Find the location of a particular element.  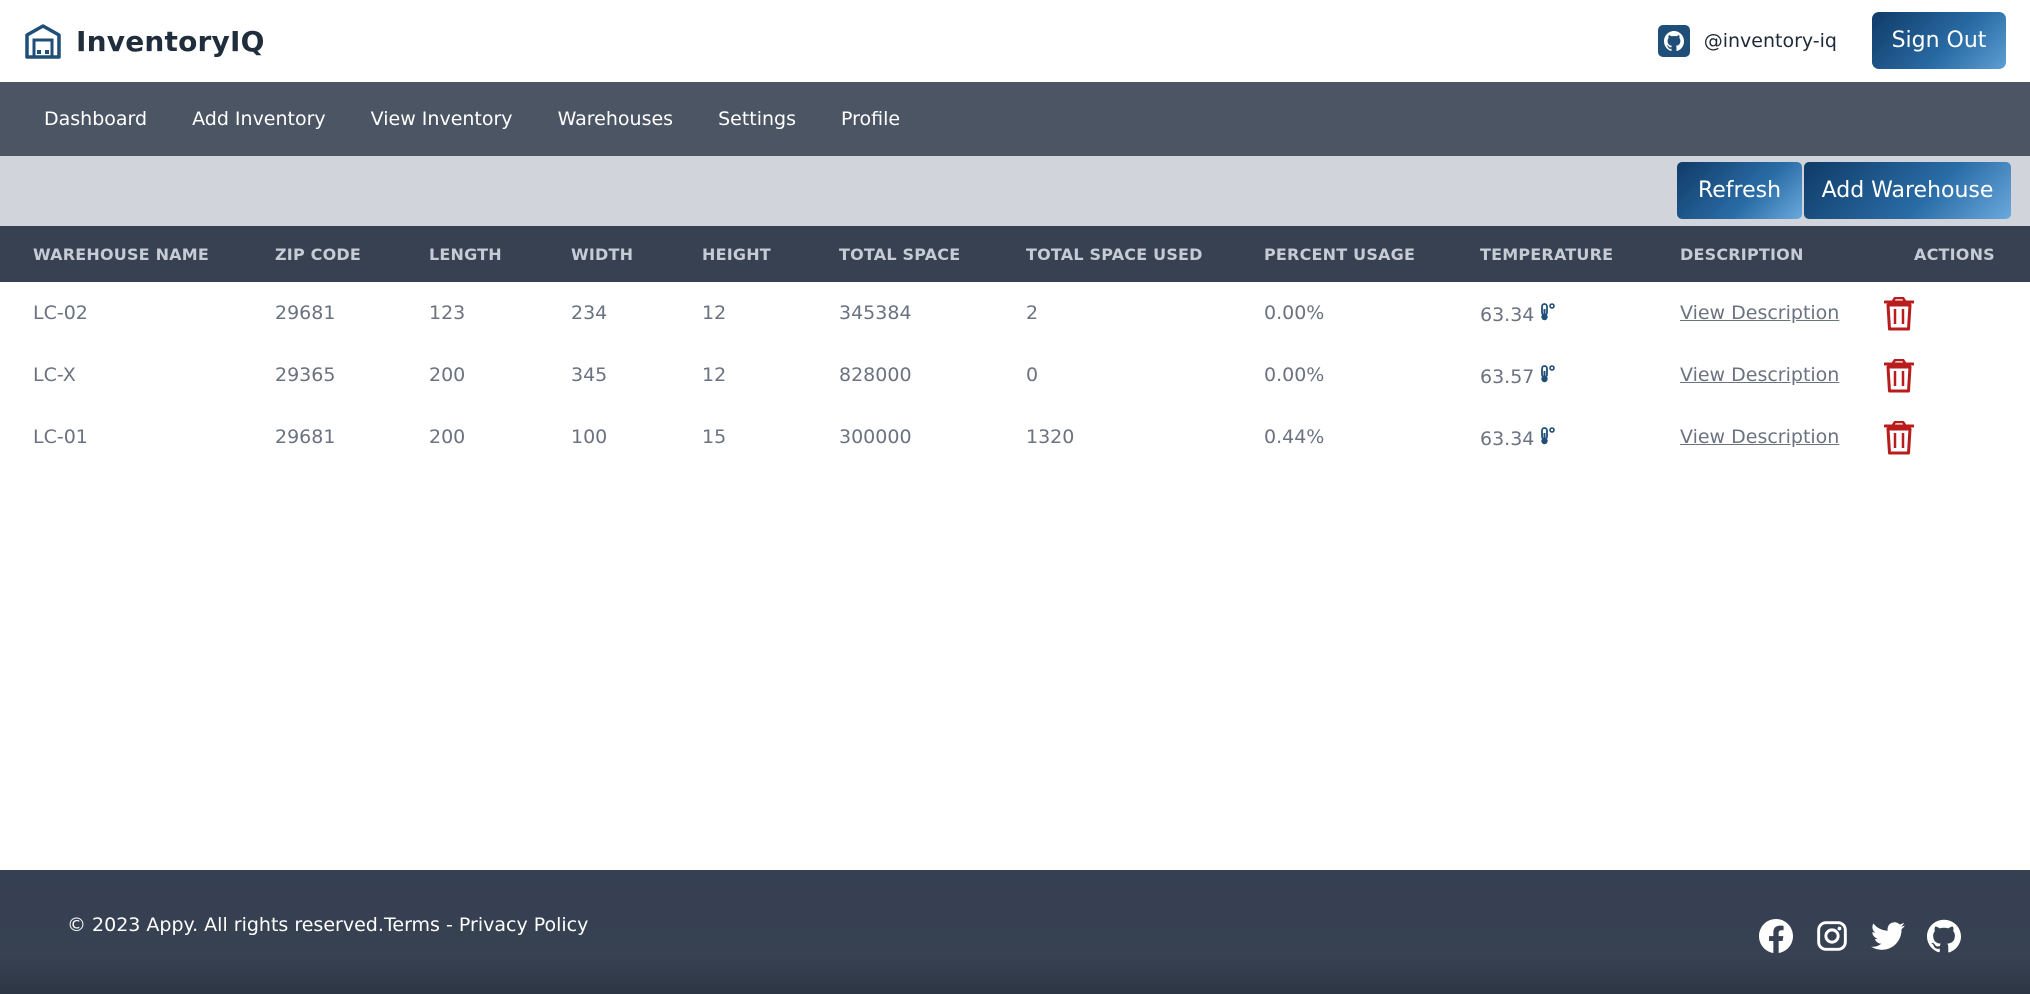

cell-width: 234 is located at coordinates (589, 313).